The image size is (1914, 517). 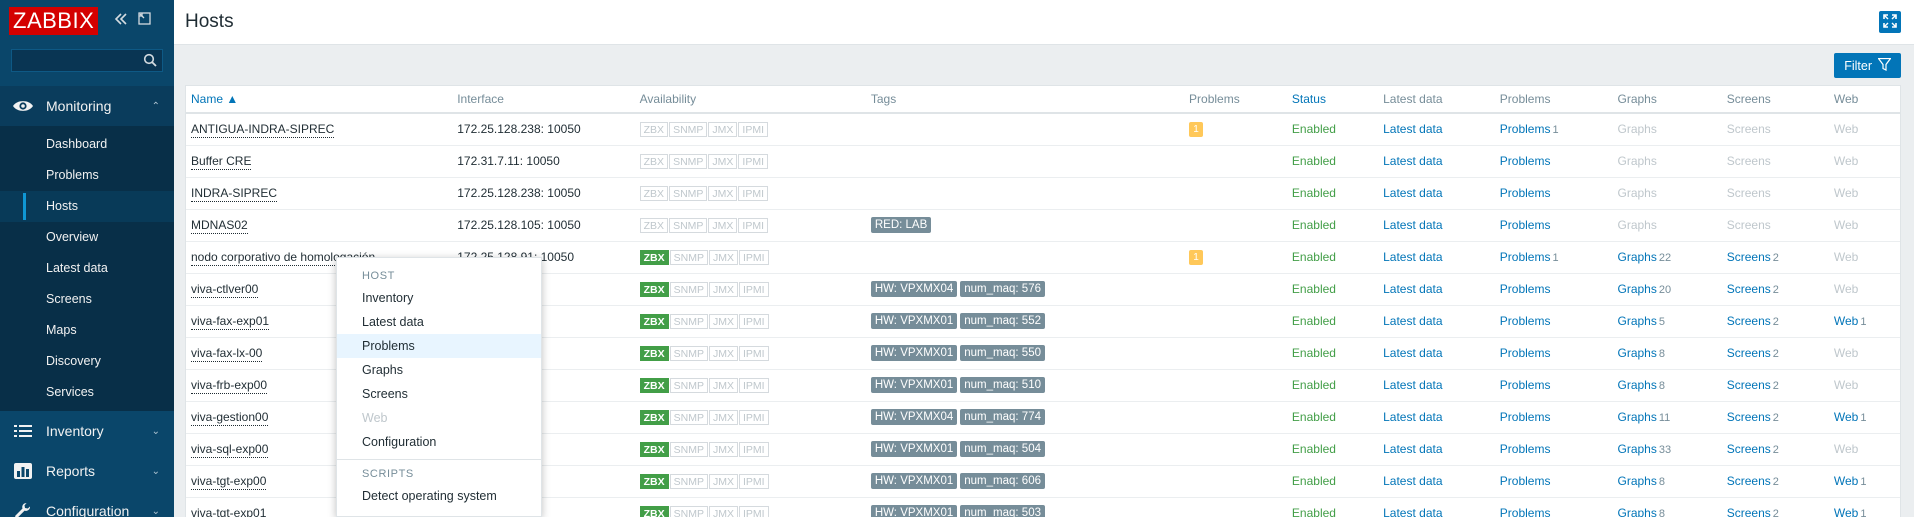 I want to click on host-name-link: INDRA-SIPREC, so click(x=234, y=194).